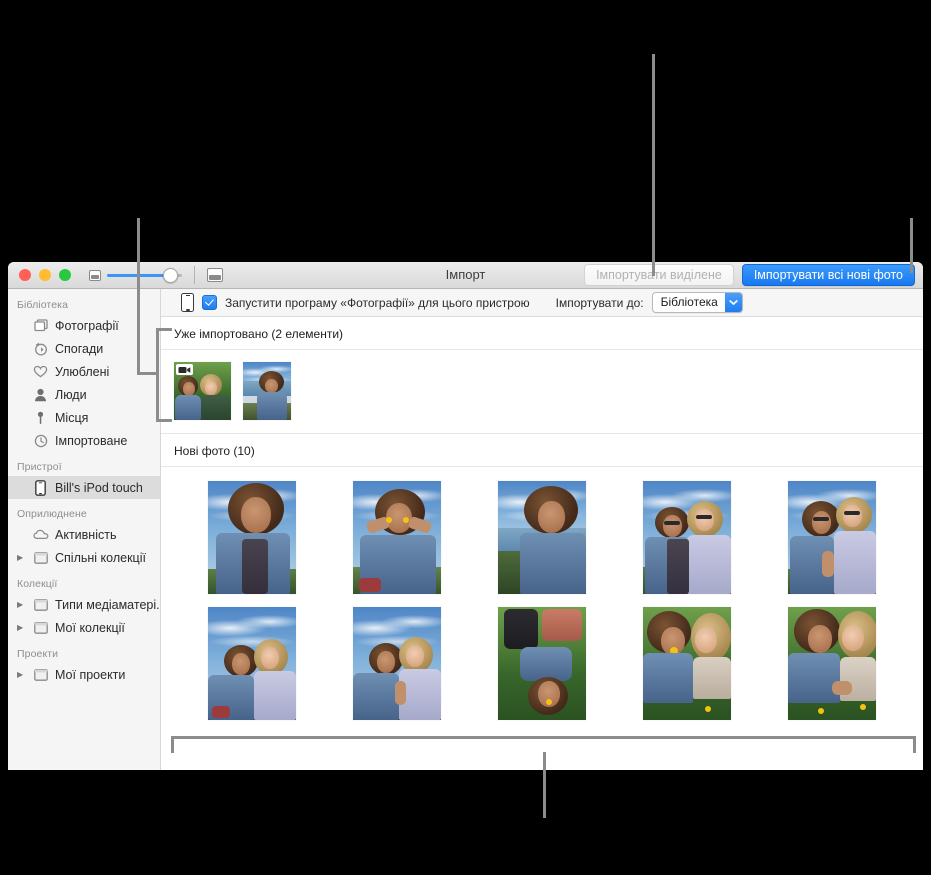 This screenshot has height=875, width=931. Describe the element at coordinates (40, 418) in the screenshot. I see `pin-icon` at that location.